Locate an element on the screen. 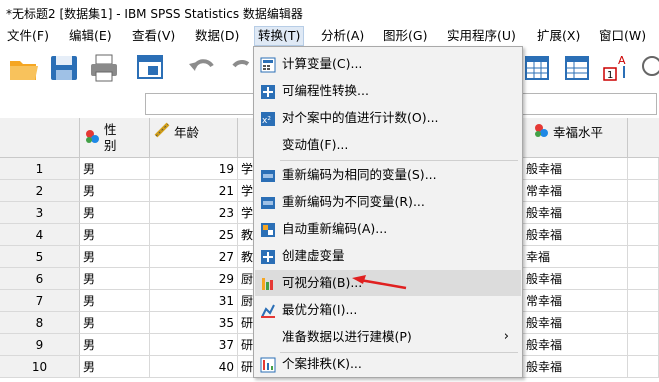 The image size is (659, 382). cell-age: 21 is located at coordinates (194, 191).